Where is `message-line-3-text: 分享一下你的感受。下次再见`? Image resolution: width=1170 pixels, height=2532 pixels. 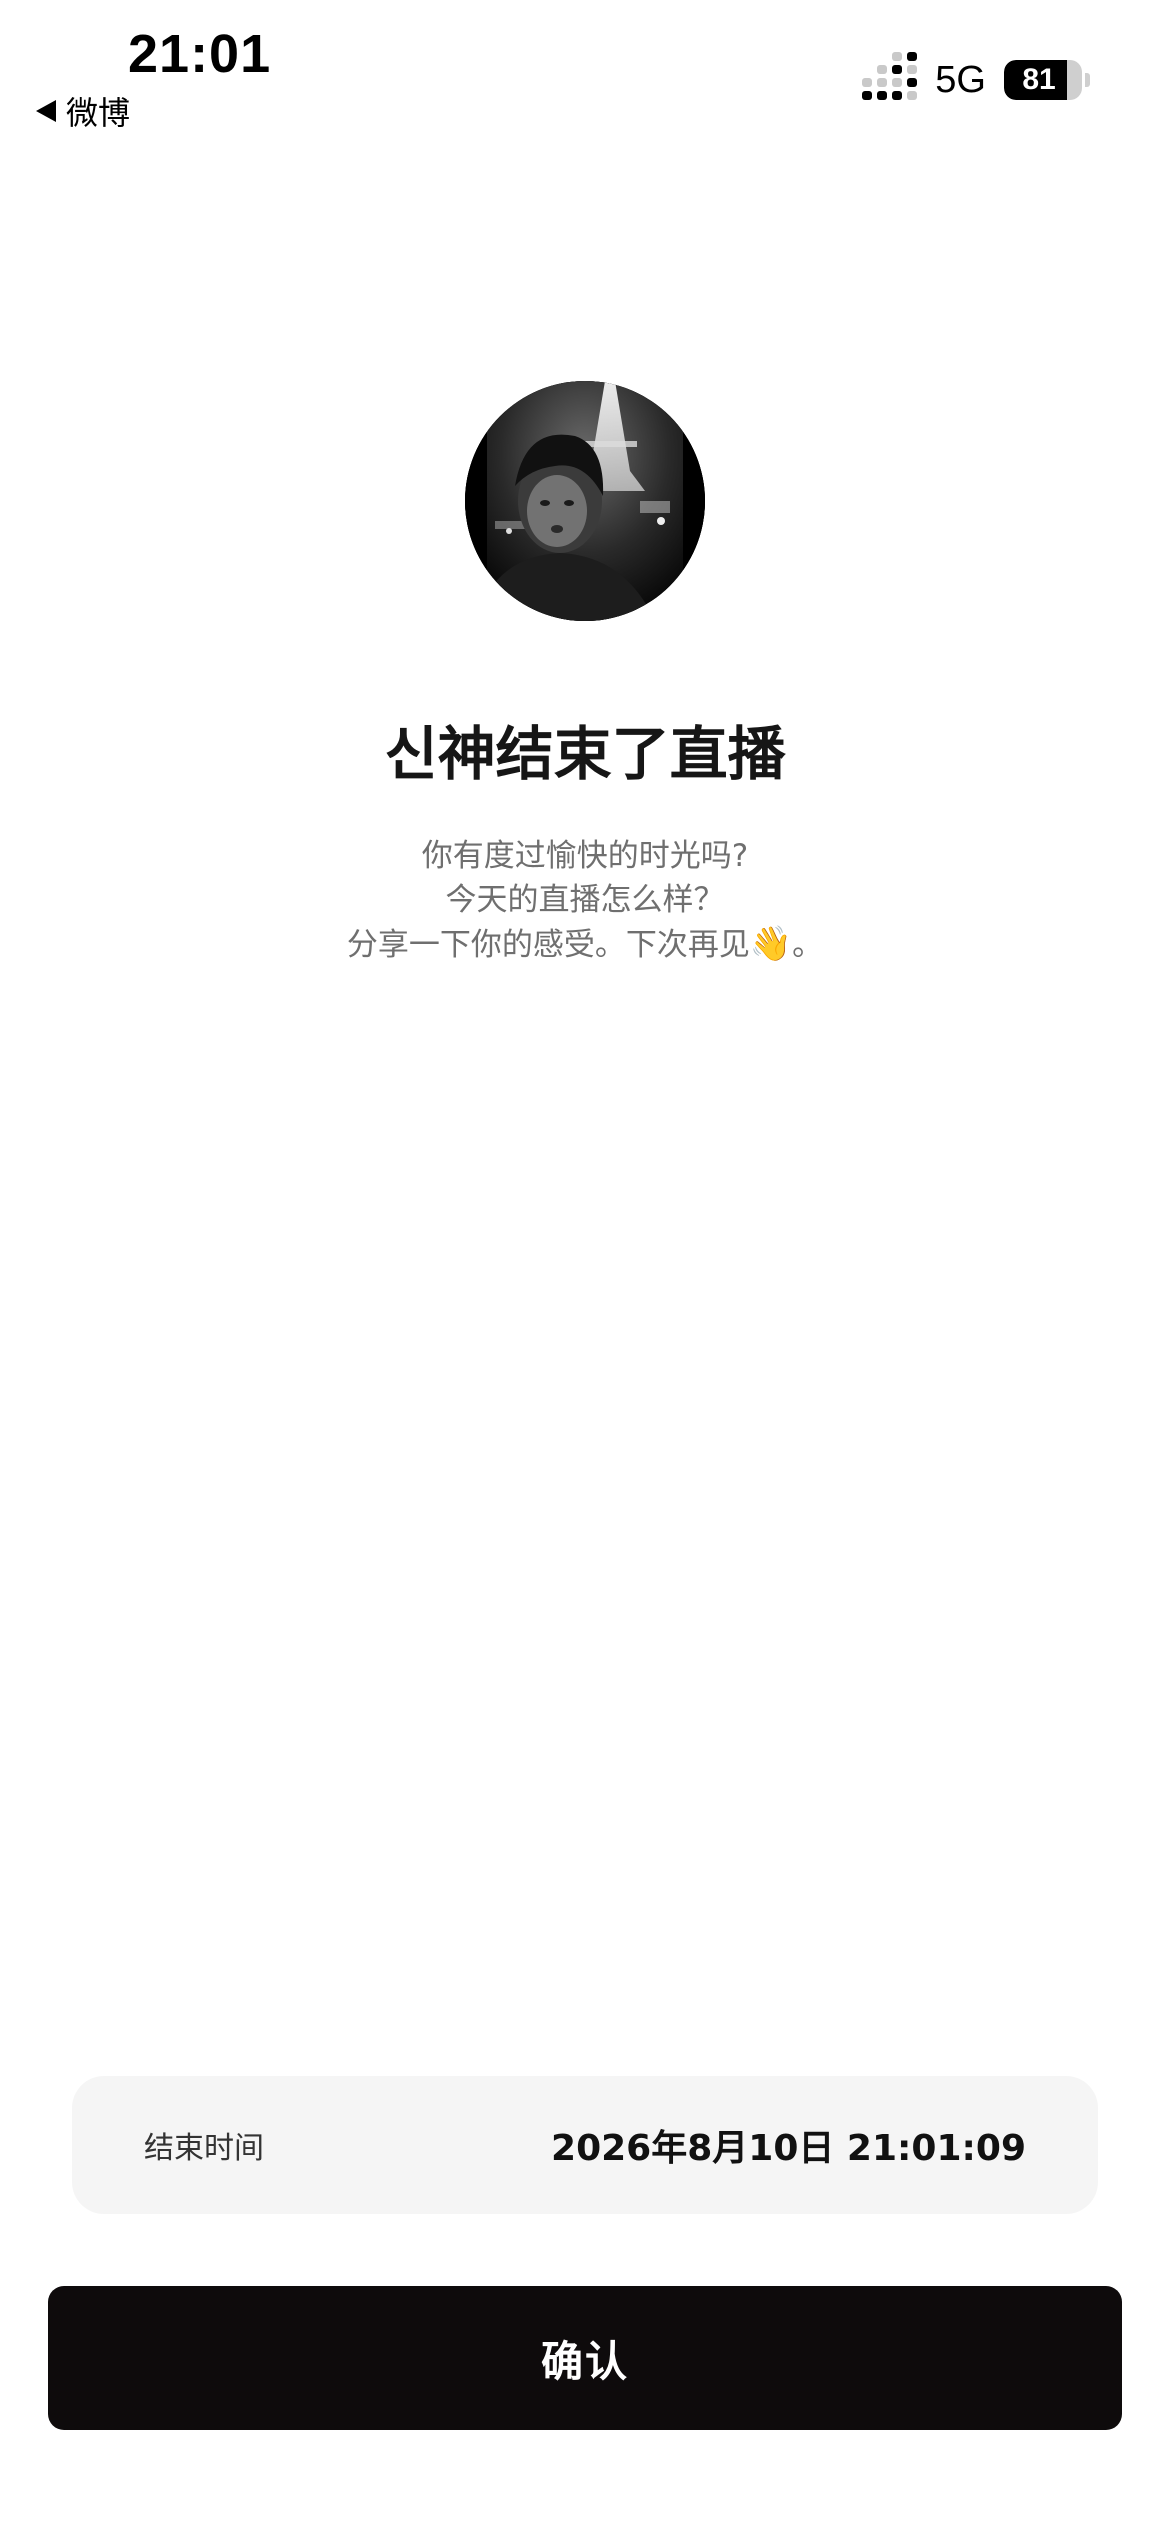 message-line-3-text: 分享一下你的感受。下次再见 is located at coordinates (548, 945).